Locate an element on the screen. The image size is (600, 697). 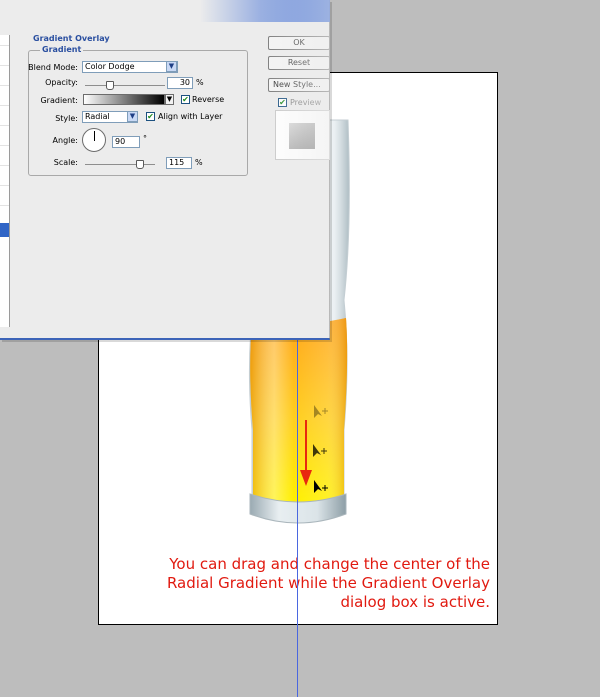
styles-list-selected-item is located at coordinates (4, 230).